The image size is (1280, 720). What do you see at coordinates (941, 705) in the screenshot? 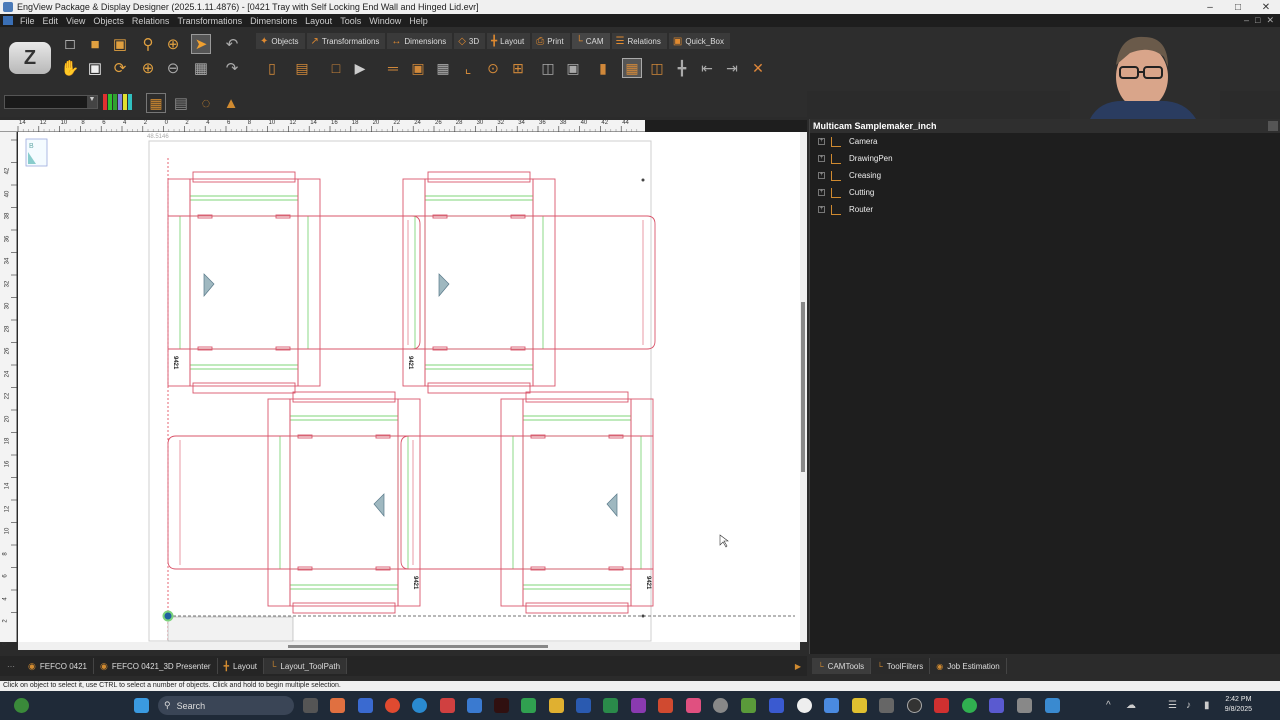
I see `acrobat-icon` at bounding box center [941, 705].